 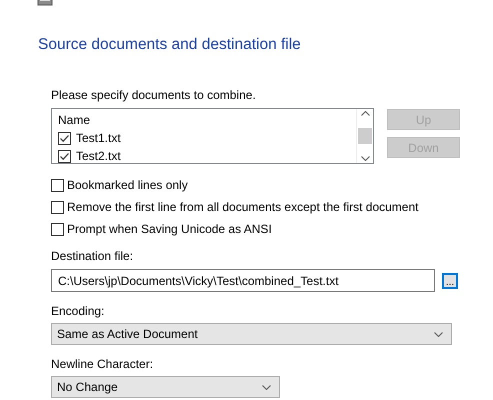 What do you see at coordinates (242, 207) in the screenshot?
I see `option-label: Remove the first line from all documents except the first document` at bounding box center [242, 207].